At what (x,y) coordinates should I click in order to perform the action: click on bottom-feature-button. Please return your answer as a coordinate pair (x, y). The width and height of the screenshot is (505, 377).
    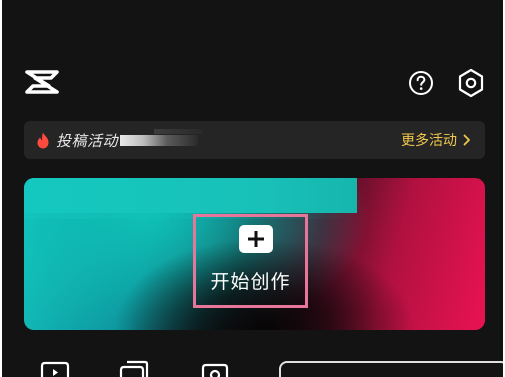
    Looking at the image, I should click on (391, 369).